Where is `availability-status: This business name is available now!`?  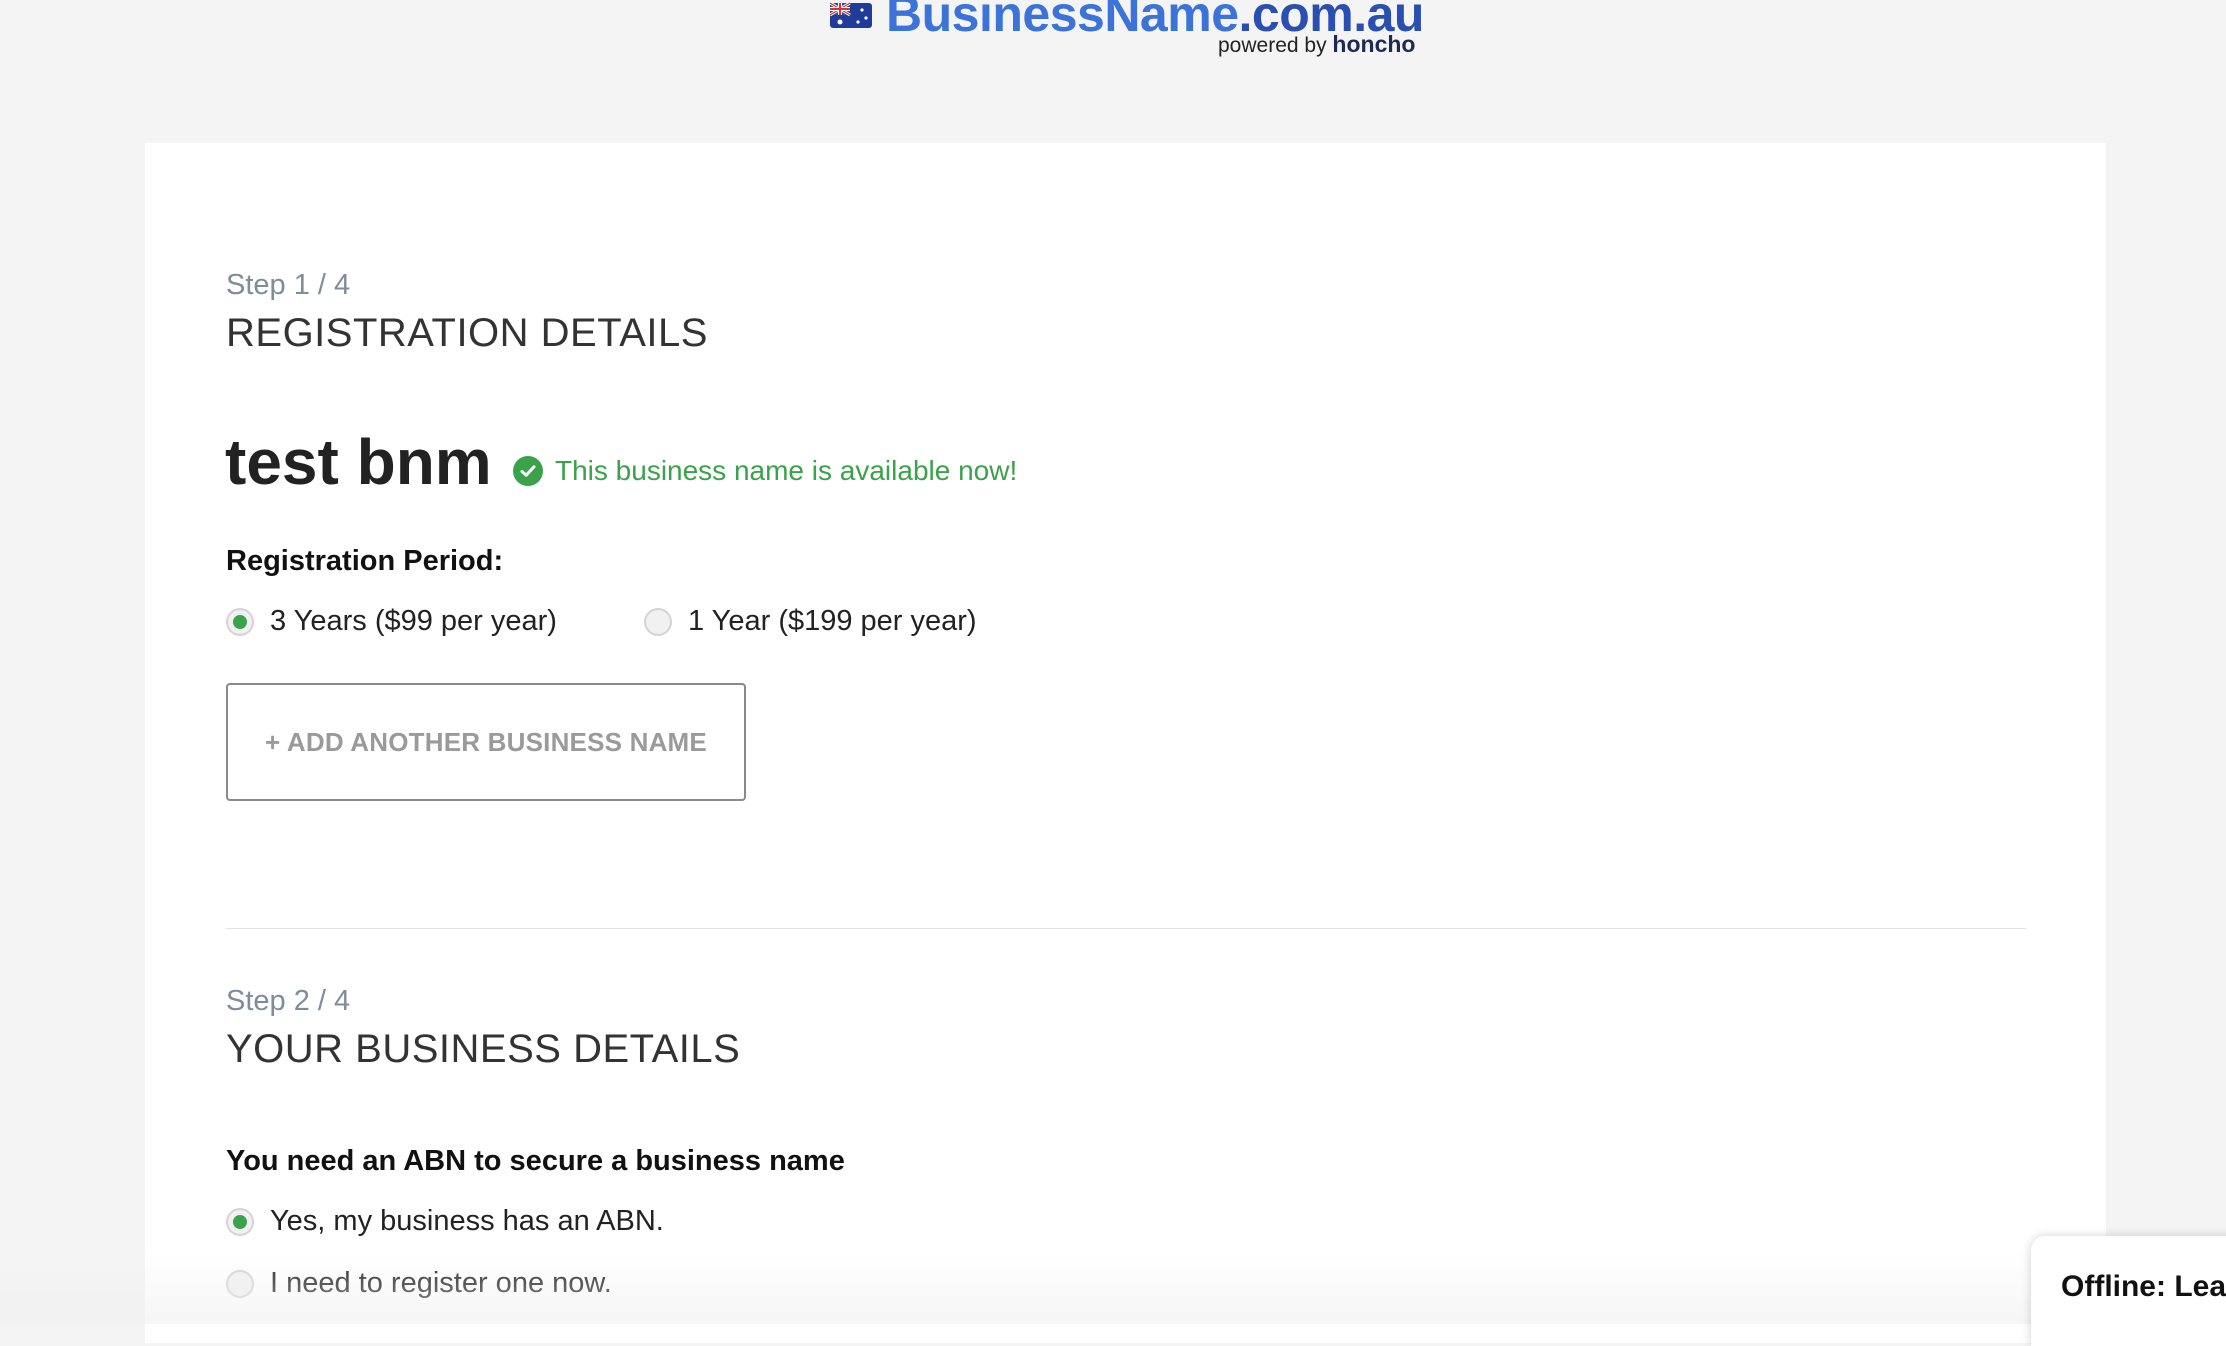 availability-status: This business name is available now! is located at coordinates (765, 471).